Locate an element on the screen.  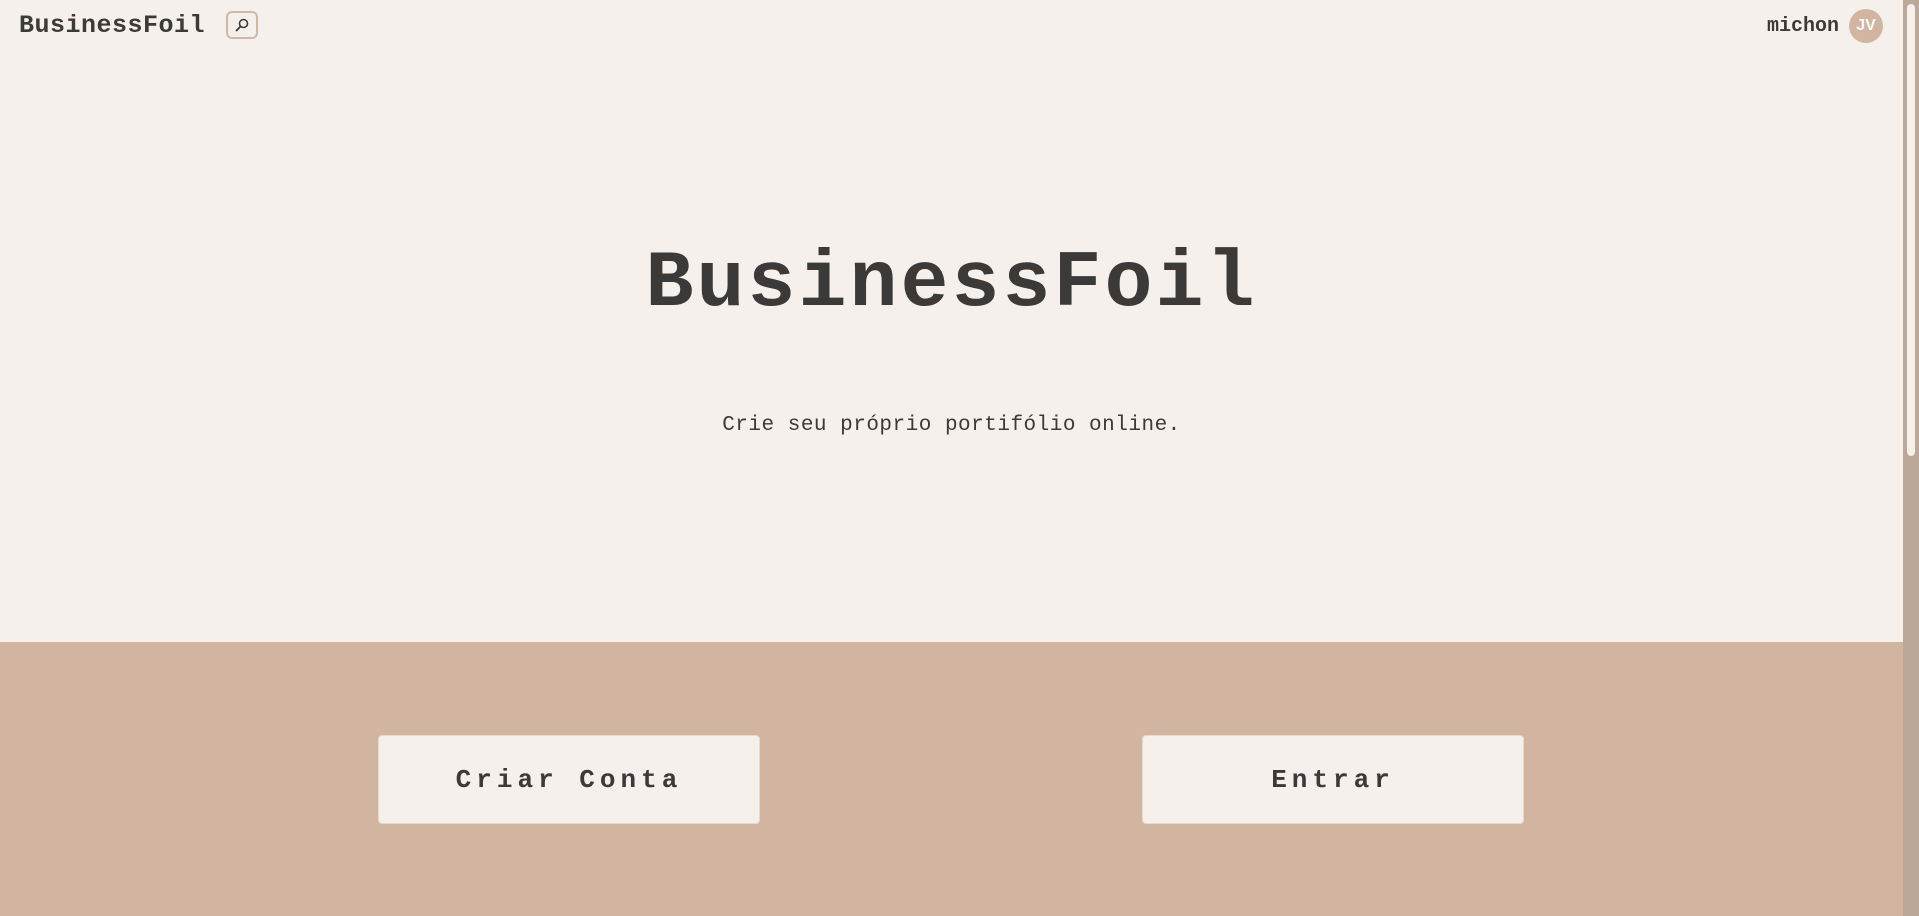
vertical-scrollbar is located at coordinates (1911, 458).